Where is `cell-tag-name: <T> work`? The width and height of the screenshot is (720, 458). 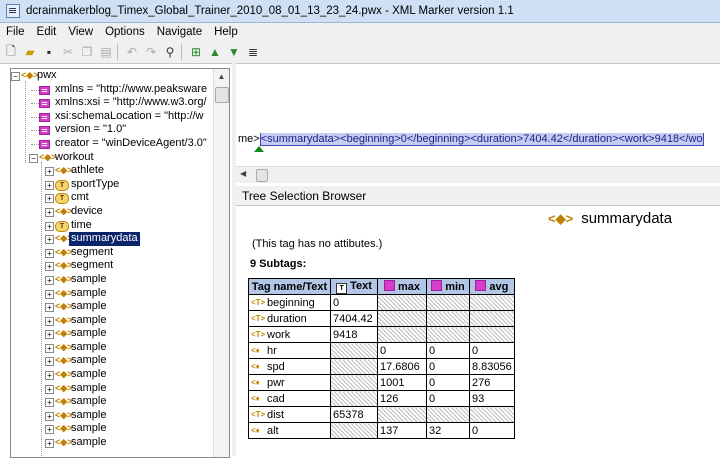 cell-tag-name: <T> work is located at coordinates (289, 334).